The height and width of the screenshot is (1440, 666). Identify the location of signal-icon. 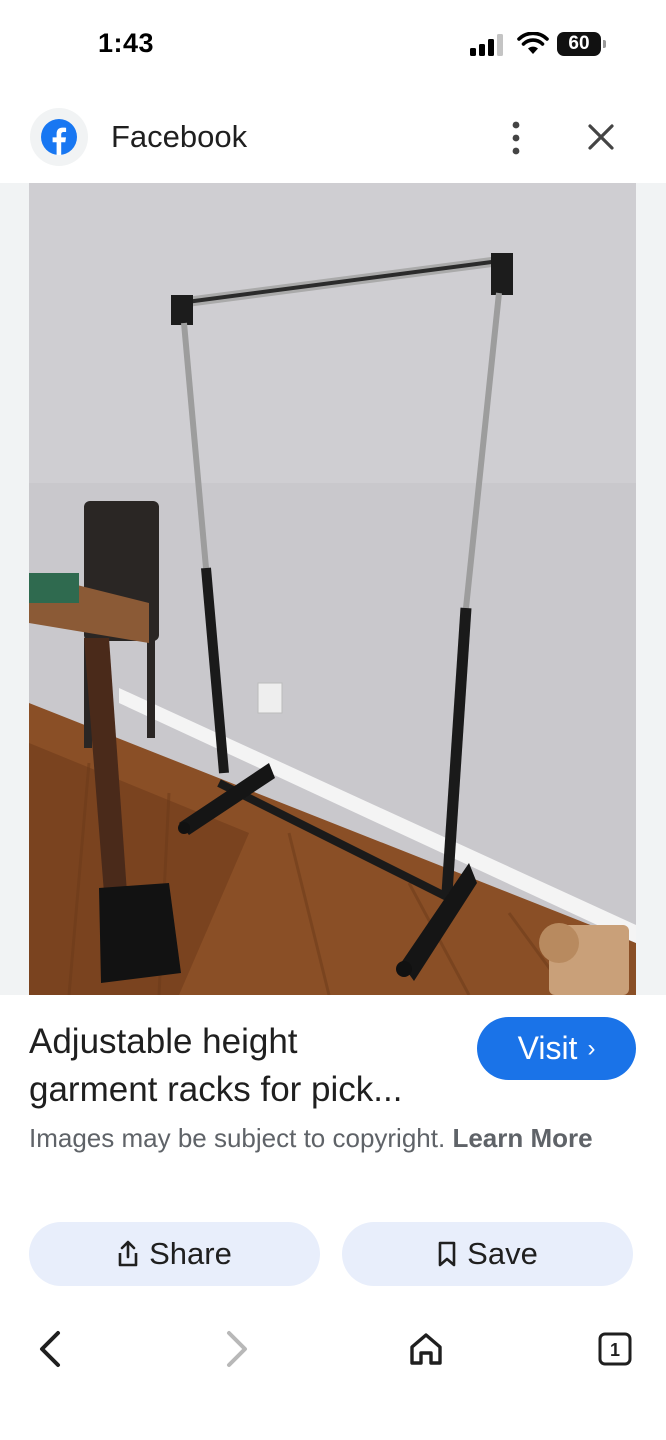
(486, 45).